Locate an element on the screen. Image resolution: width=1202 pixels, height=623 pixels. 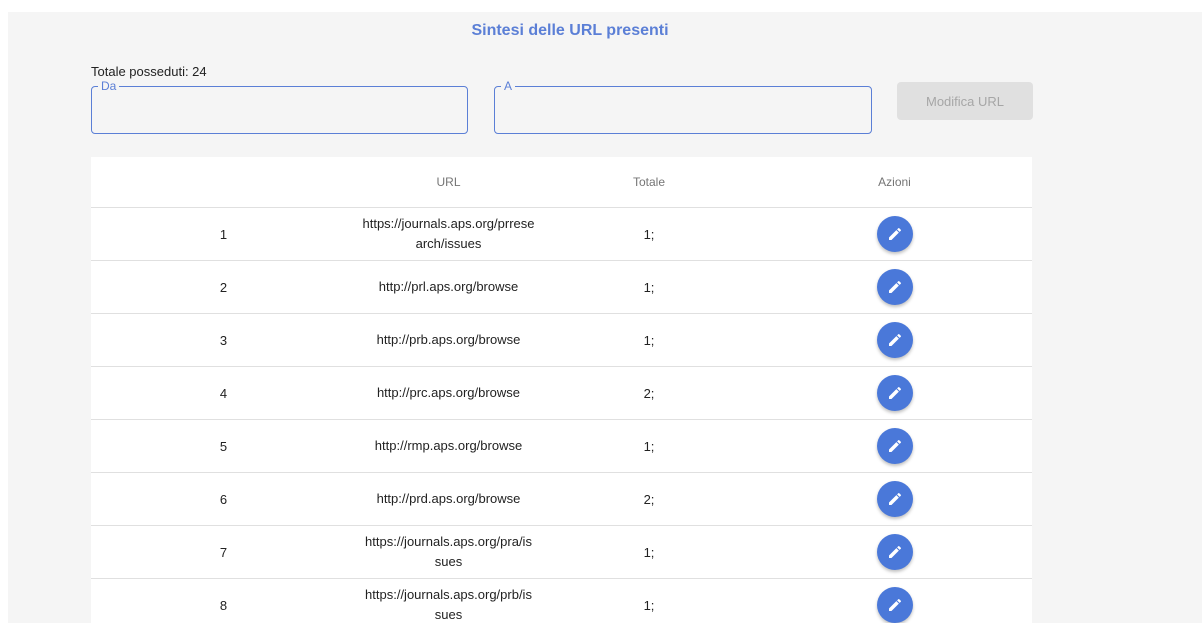
table-row: 8 https://journals.aps.org/prb/issues 1; is located at coordinates (561, 600).